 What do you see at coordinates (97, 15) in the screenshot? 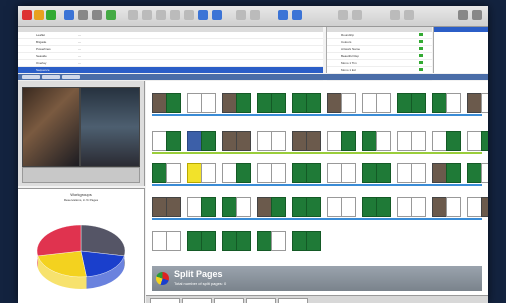
I see `save-icon` at bounding box center [97, 15].